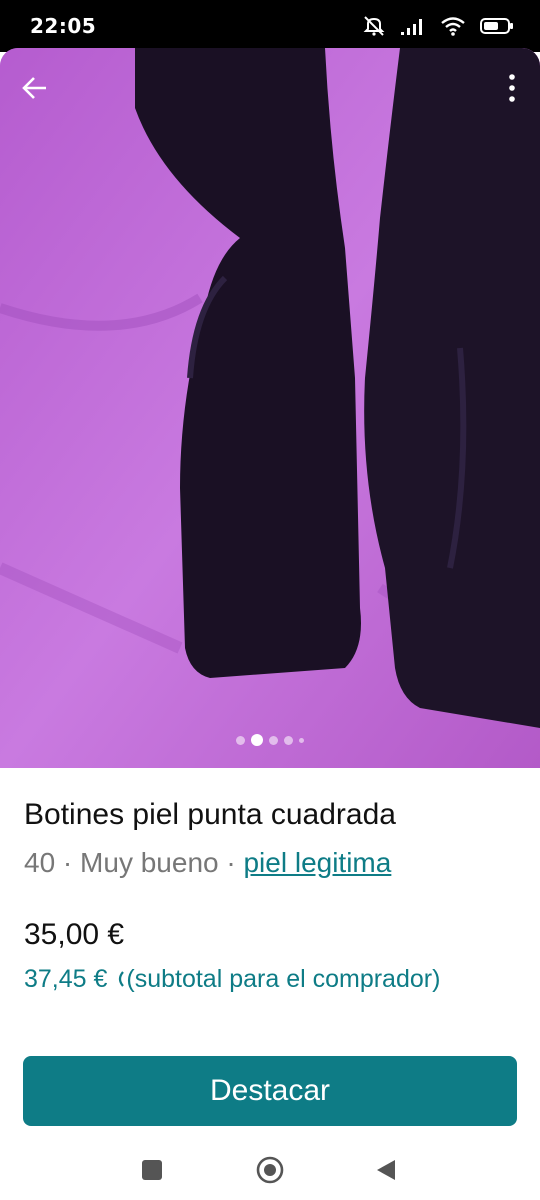 The width and height of the screenshot is (540, 1200). Describe the element at coordinates (386, 1170) in the screenshot. I see `back-triangle-icon` at that location.